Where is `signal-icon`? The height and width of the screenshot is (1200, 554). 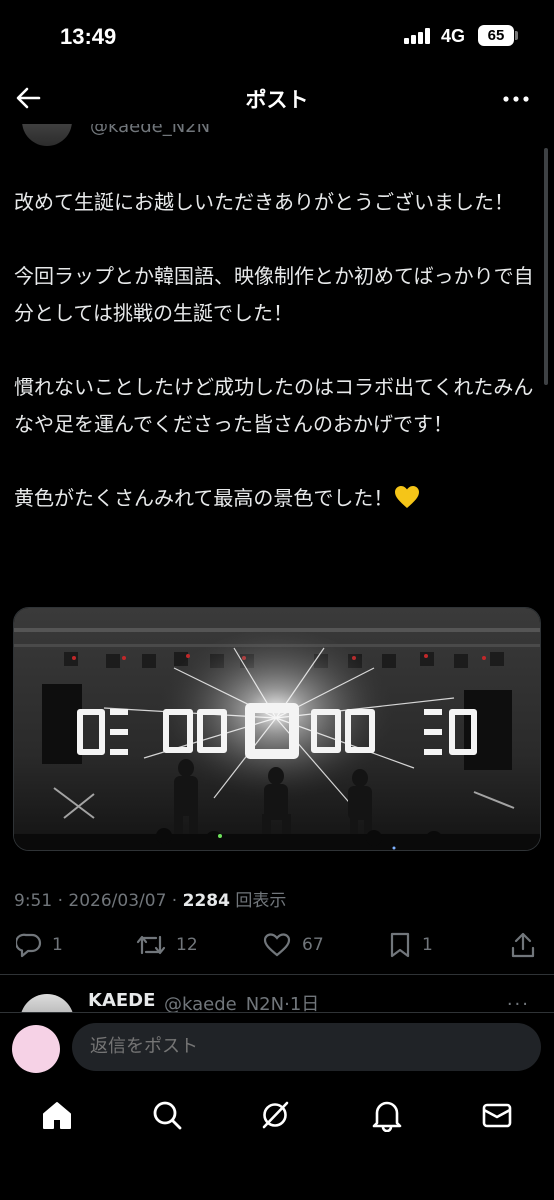 signal-icon is located at coordinates (419, 36).